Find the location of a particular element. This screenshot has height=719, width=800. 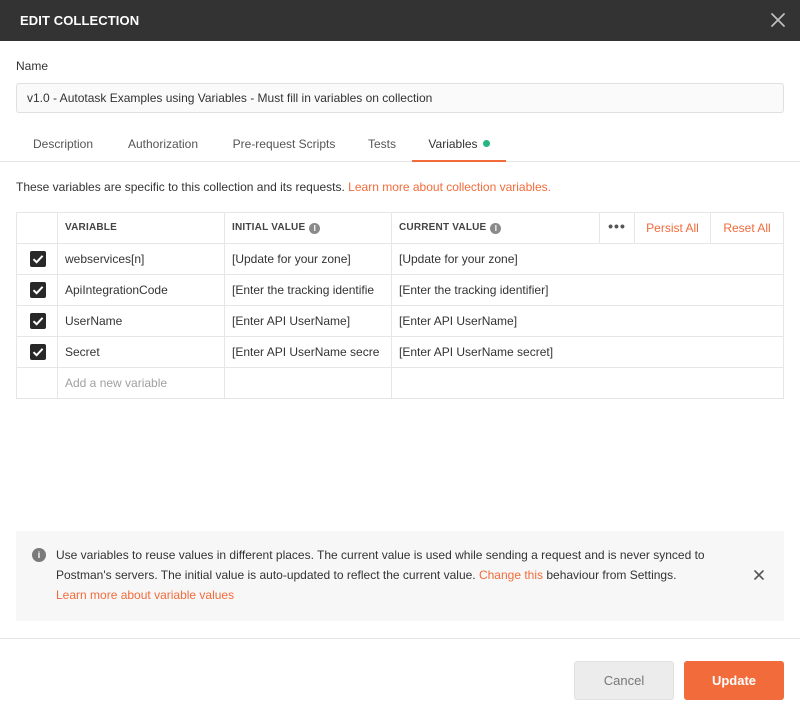

new-current-value-cell is located at coordinates (587, 383).